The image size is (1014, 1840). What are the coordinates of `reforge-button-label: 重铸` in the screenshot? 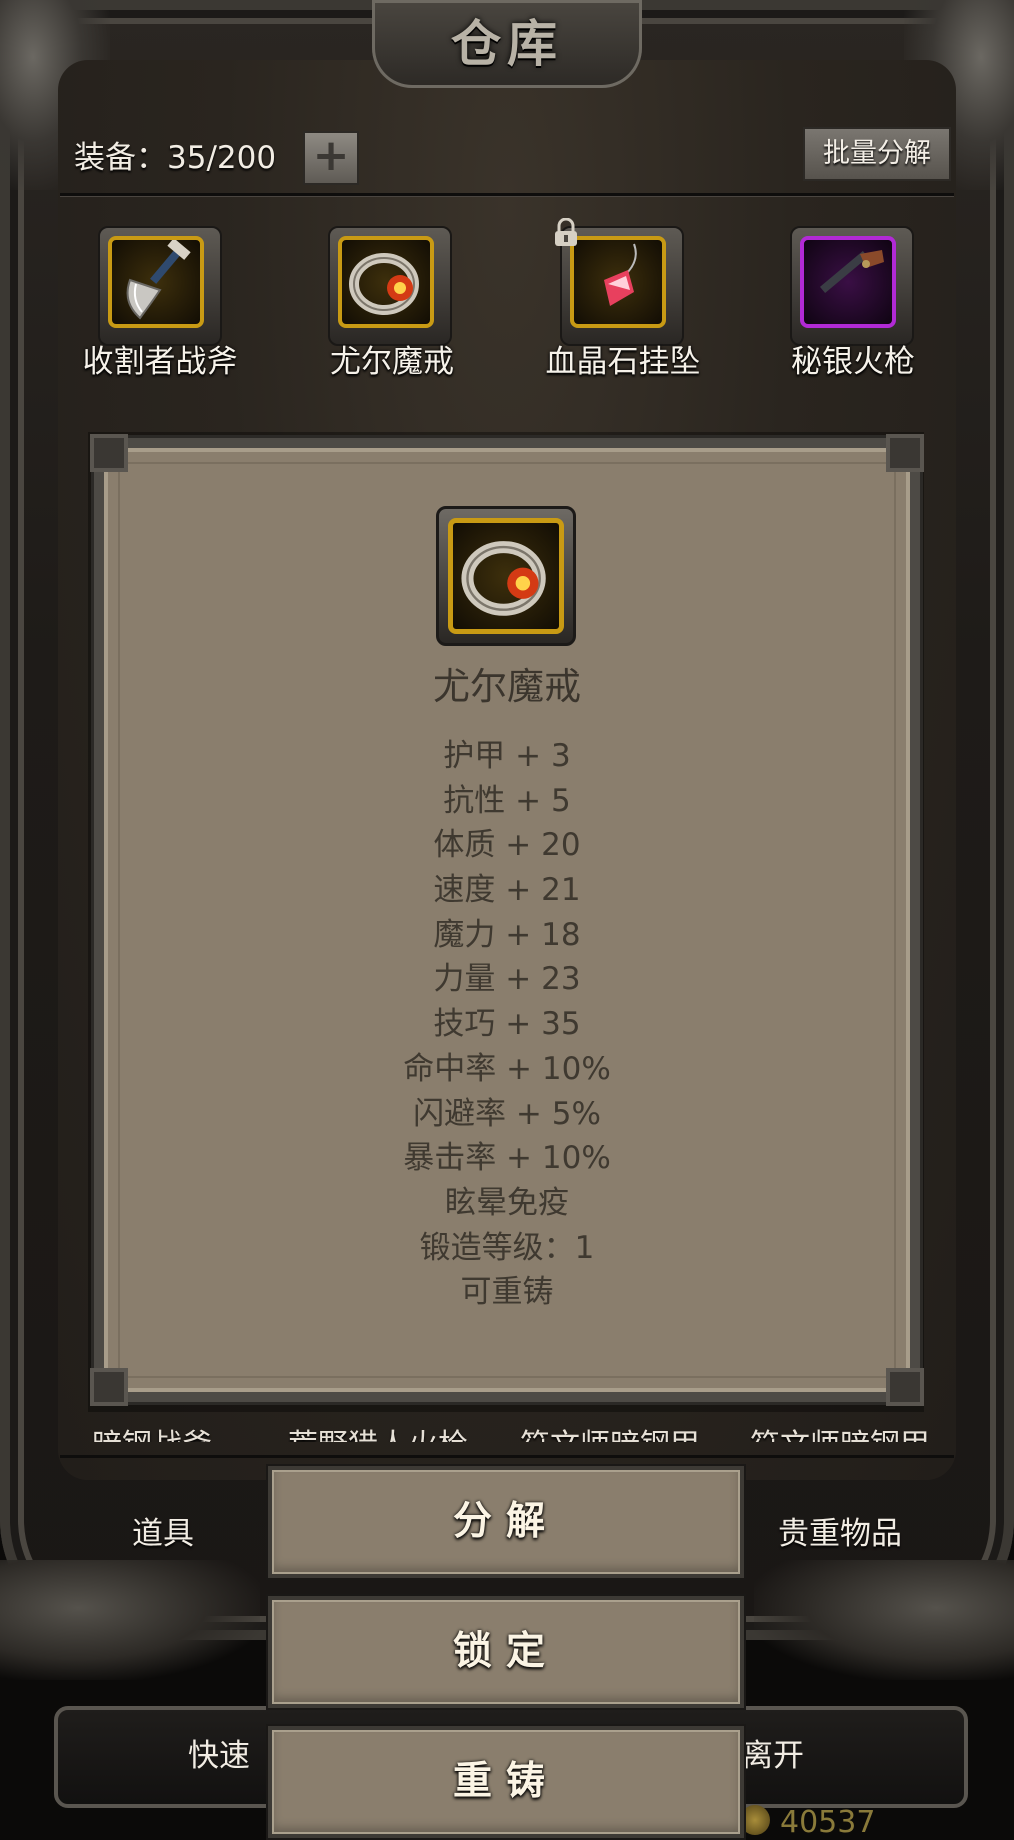 It's located at (505, 1781).